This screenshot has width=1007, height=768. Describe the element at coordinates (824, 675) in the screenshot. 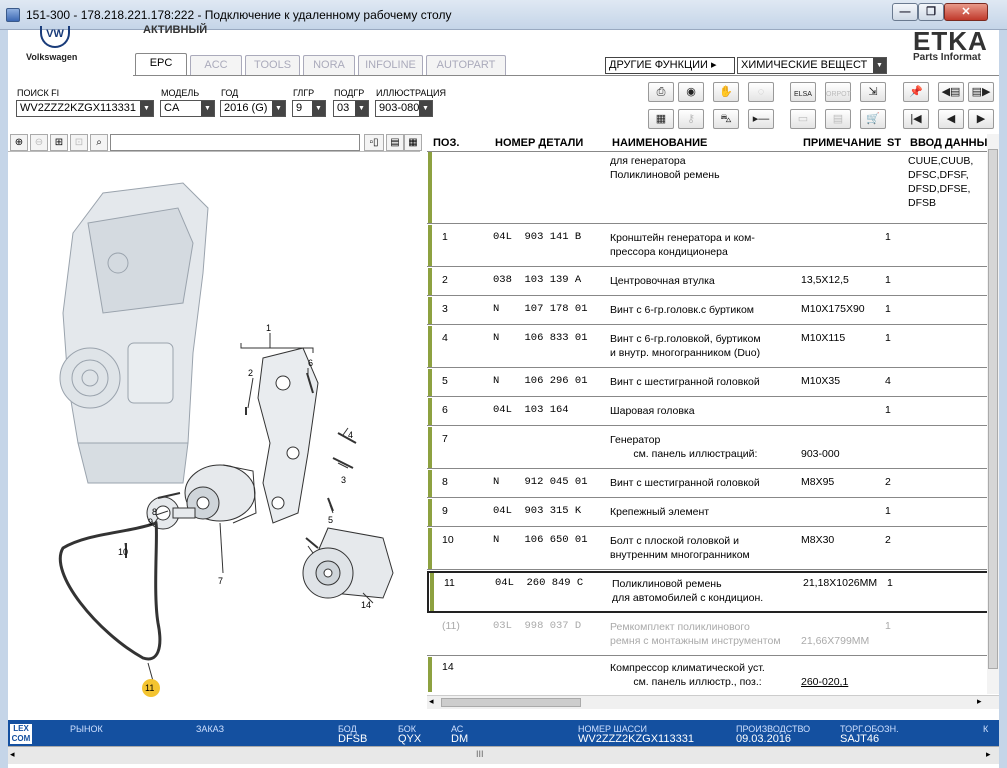

I see `part-note-link: 260-020,1` at that location.